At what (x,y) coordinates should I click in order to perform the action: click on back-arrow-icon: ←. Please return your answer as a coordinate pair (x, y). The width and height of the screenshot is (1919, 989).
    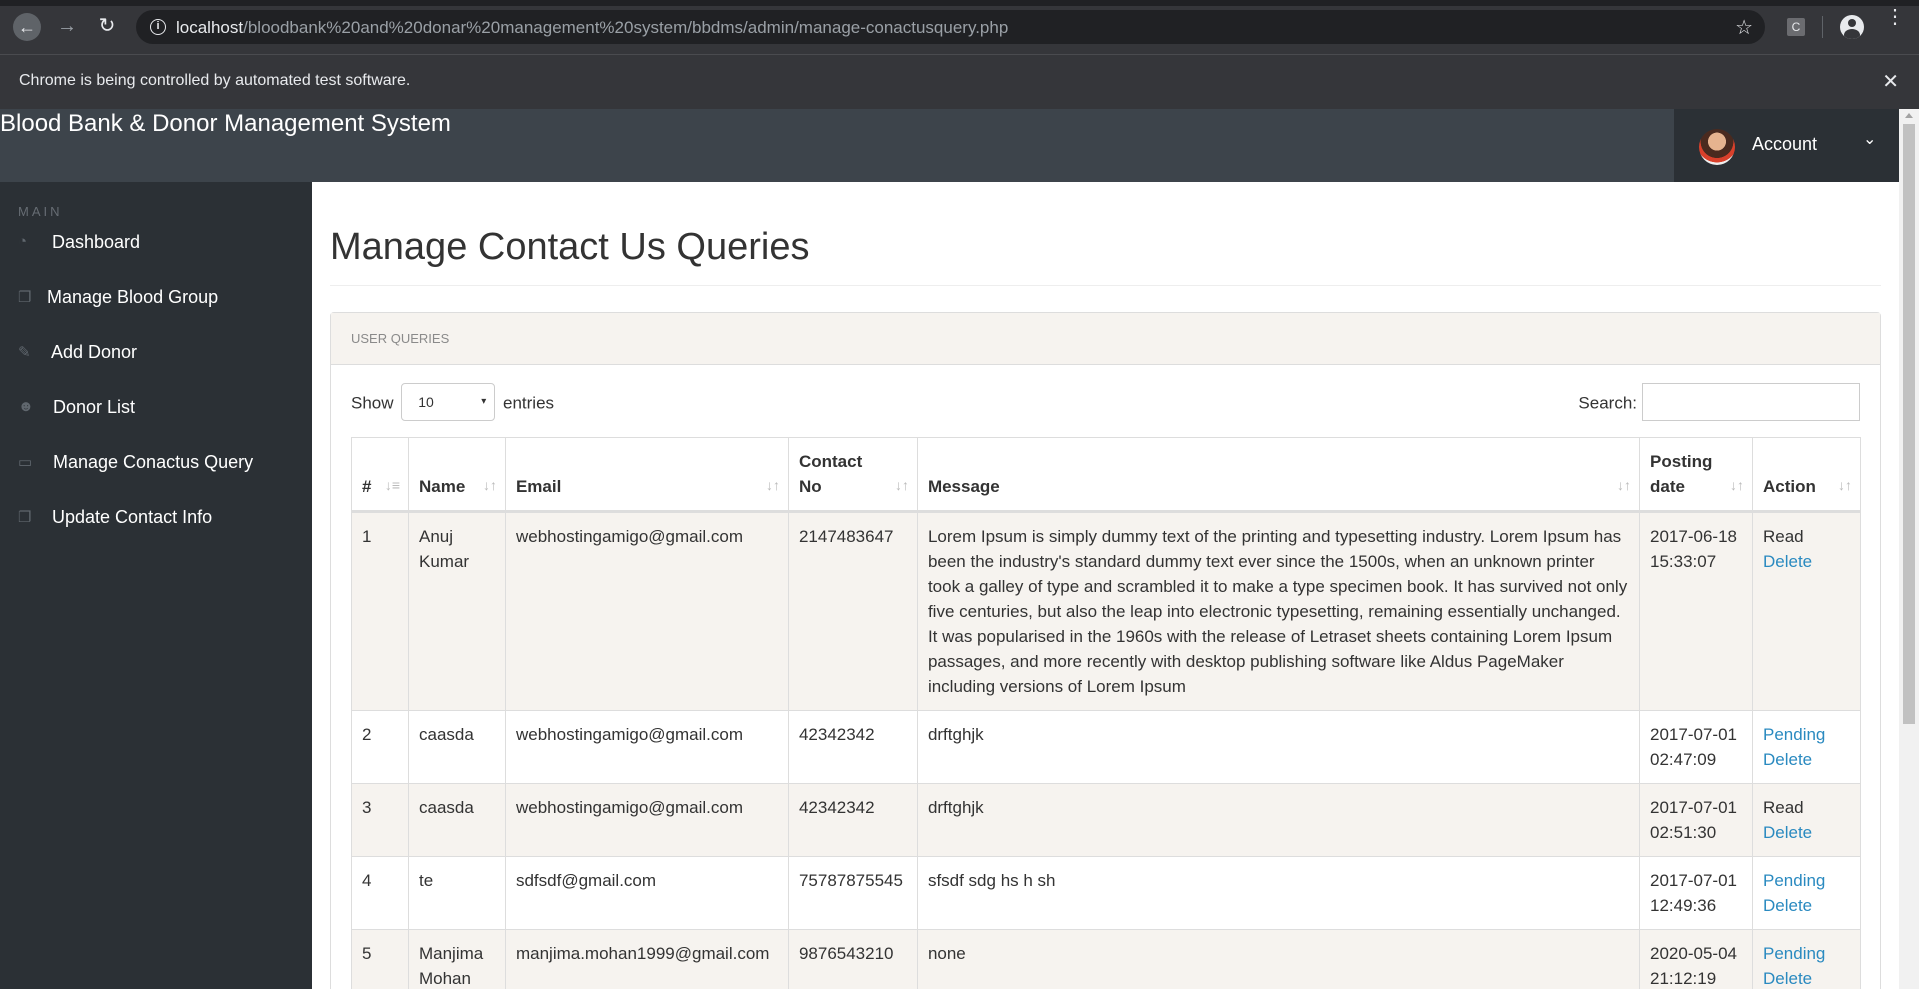
    Looking at the image, I should click on (27, 27).